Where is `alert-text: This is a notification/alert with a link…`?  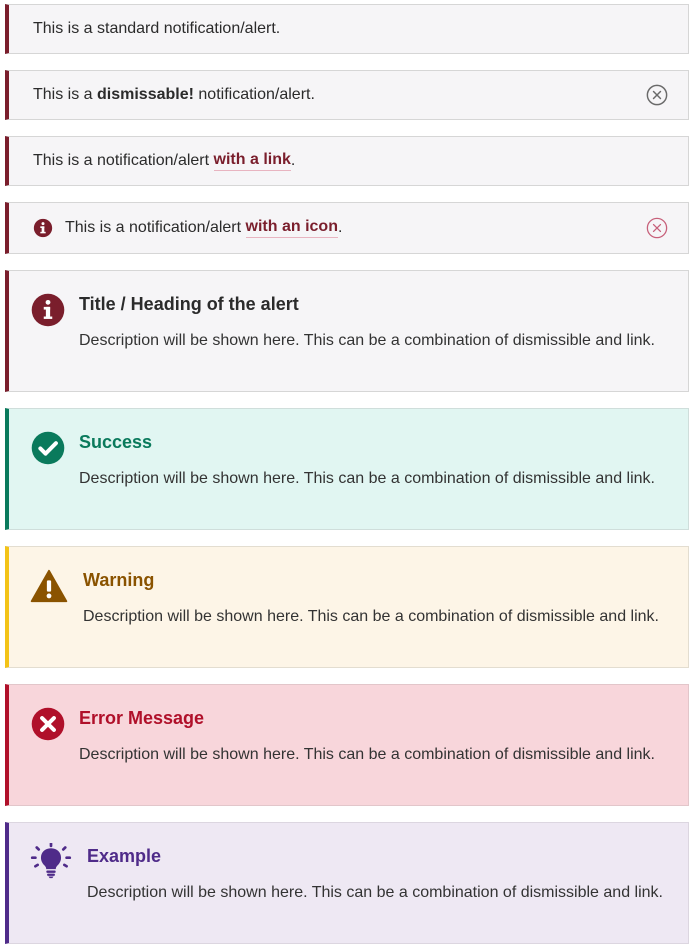 alert-text: This is a notification/alert with a link… is located at coordinates (164, 161).